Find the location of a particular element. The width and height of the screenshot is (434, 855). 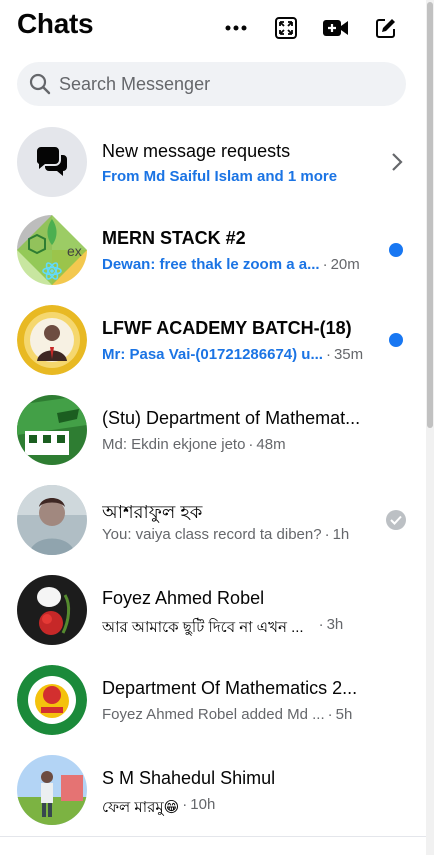

chat-preview: You: vaiya class record ta diben? · 1h is located at coordinates (226, 534).